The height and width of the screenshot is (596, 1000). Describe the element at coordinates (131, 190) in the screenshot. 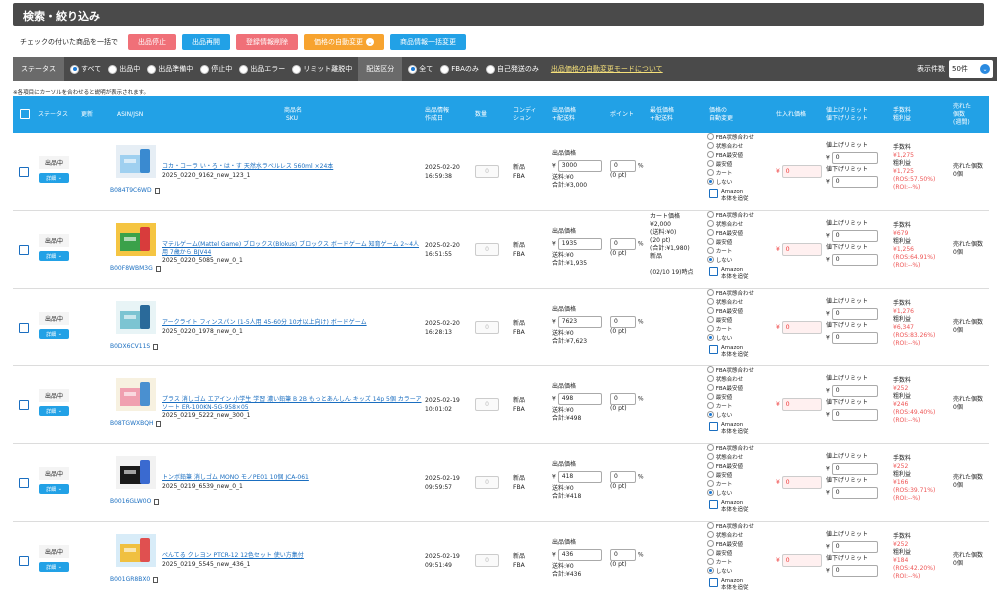

I see `asin-link: B084T9C6WD` at that location.